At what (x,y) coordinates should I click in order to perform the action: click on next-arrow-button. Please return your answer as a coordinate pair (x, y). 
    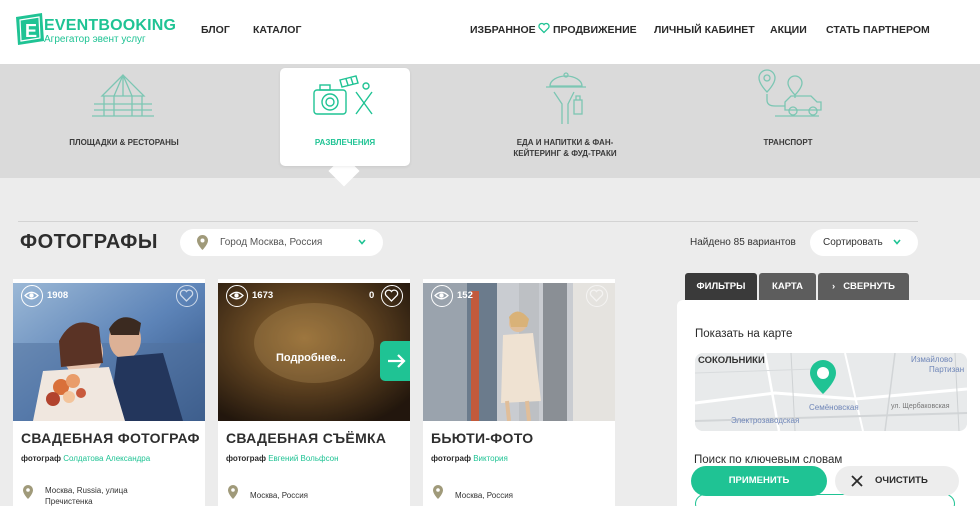
    Looking at the image, I should click on (395, 361).